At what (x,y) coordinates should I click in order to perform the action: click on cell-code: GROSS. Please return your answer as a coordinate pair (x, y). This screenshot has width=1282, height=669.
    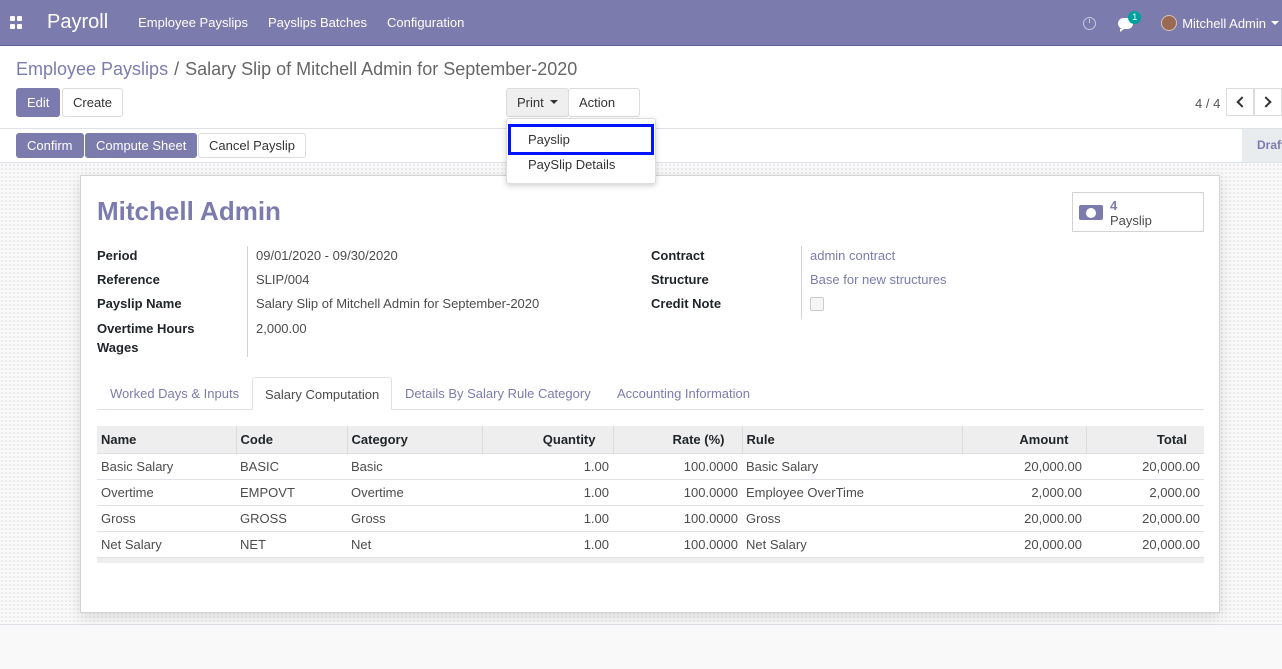
    Looking at the image, I should click on (291, 517).